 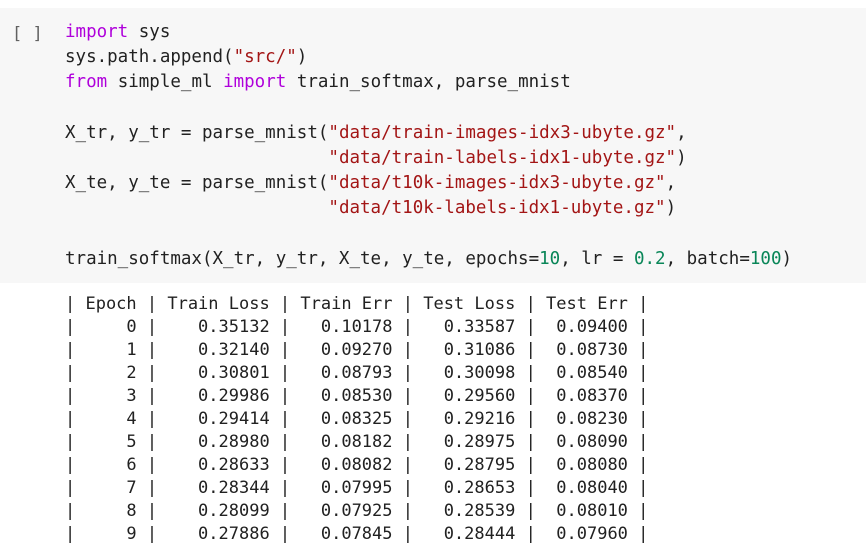 What do you see at coordinates (497, 183) in the screenshot?
I see `string-literal: "data/t10k-images-idx3-ubyte.gz"` at bounding box center [497, 183].